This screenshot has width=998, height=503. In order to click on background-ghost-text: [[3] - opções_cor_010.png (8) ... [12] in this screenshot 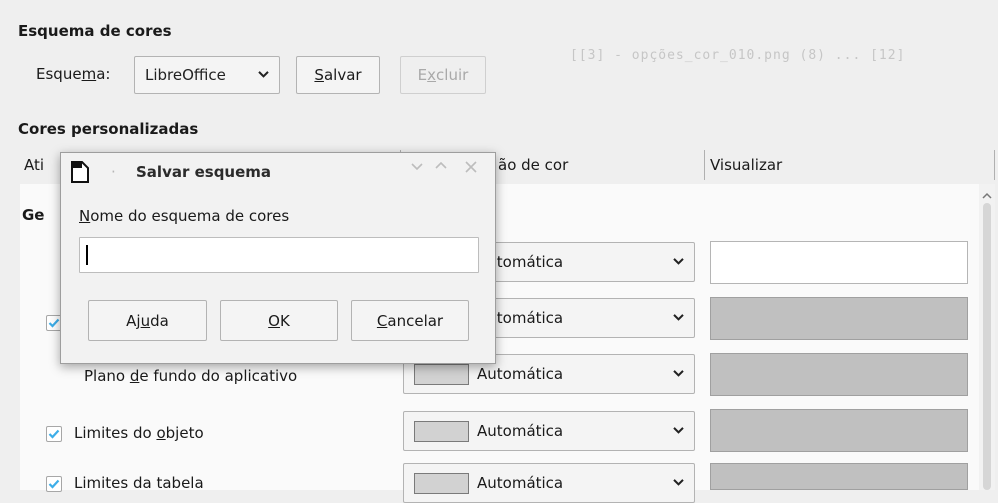, I will do `click(738, 55)`.